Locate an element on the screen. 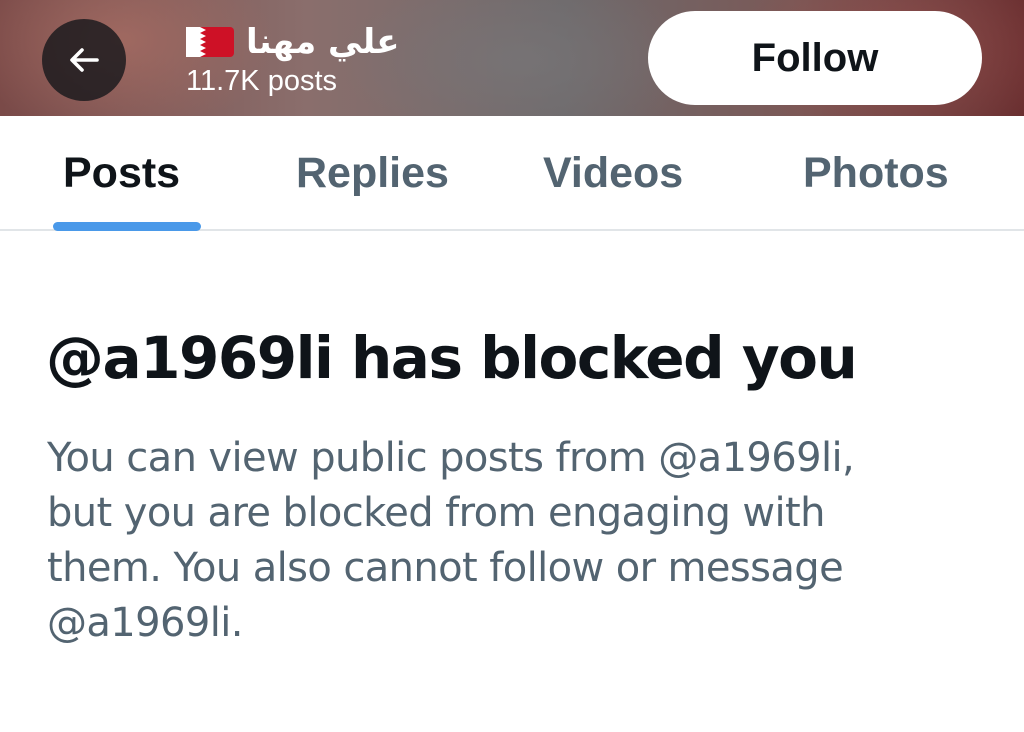 This screenshot has width=1024, height=732. blocked-title: @a1969li has blocked you is located at coordinates (452, 358).